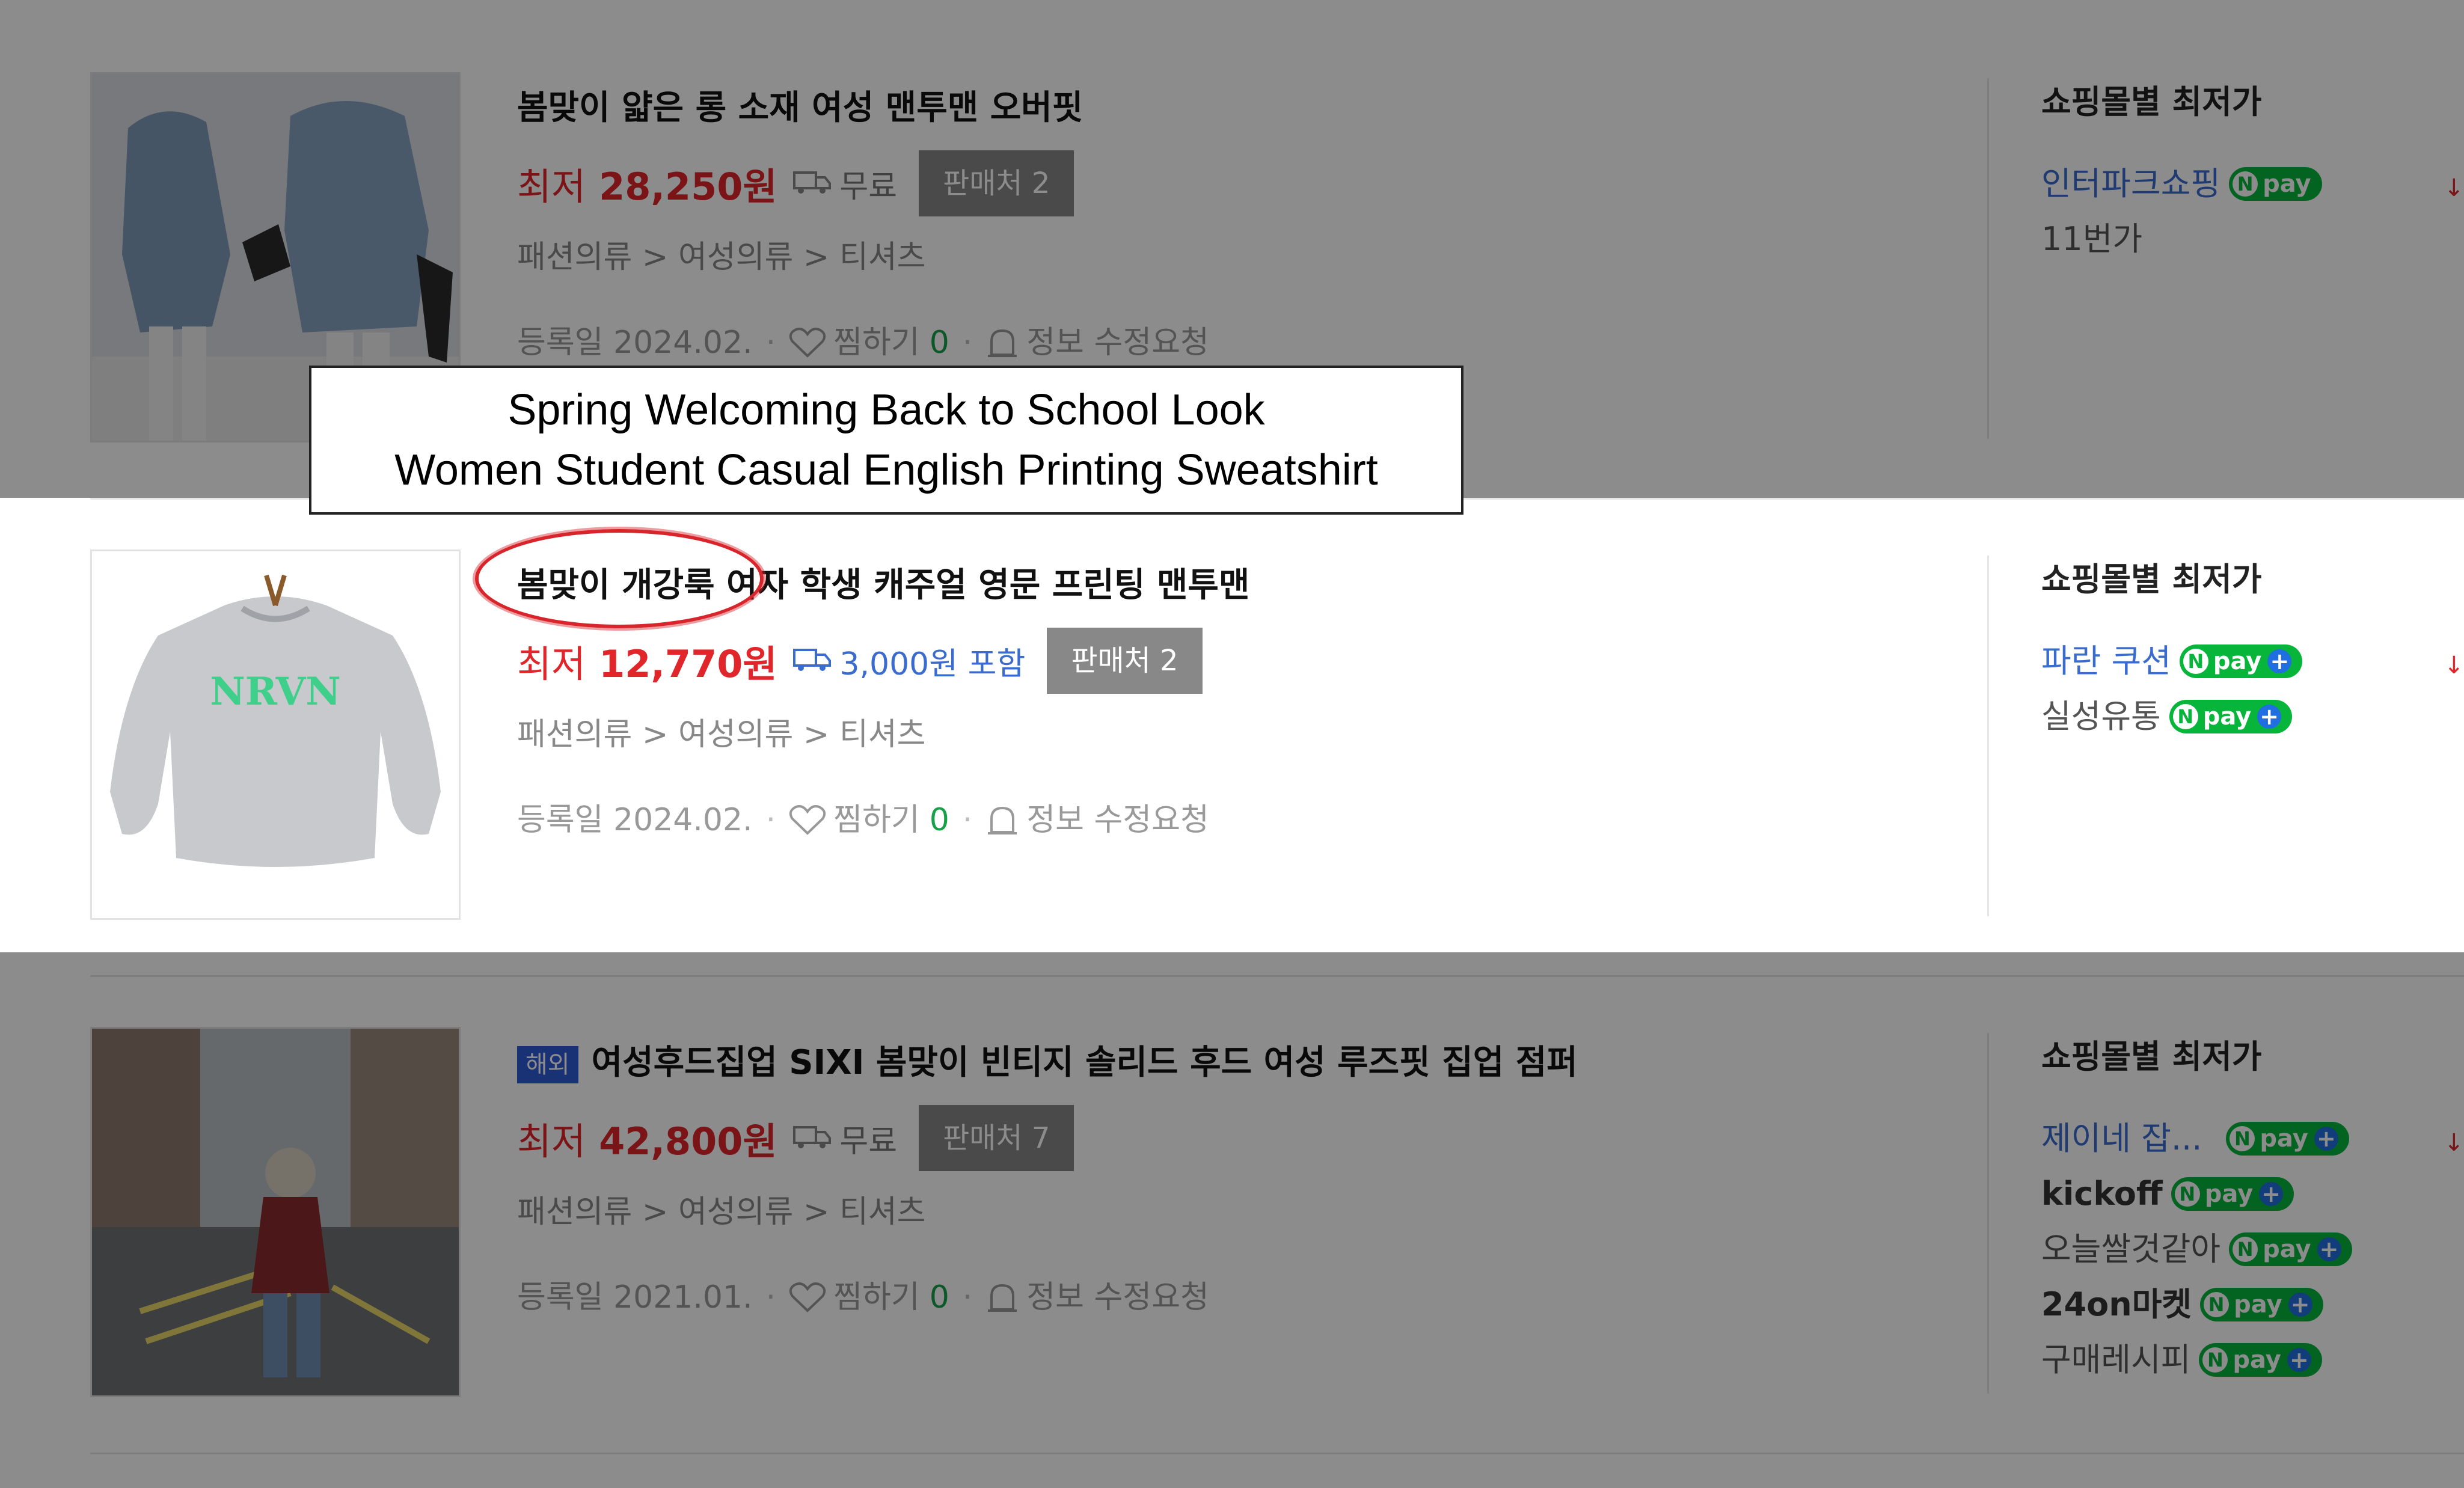 The width and height of the screenshot is (2464, 1488). What do you see at coordinates (635, 820) in the screenshot?
I see `registered-date: 등록일 2024.02.` at bounding box center [635, 820].